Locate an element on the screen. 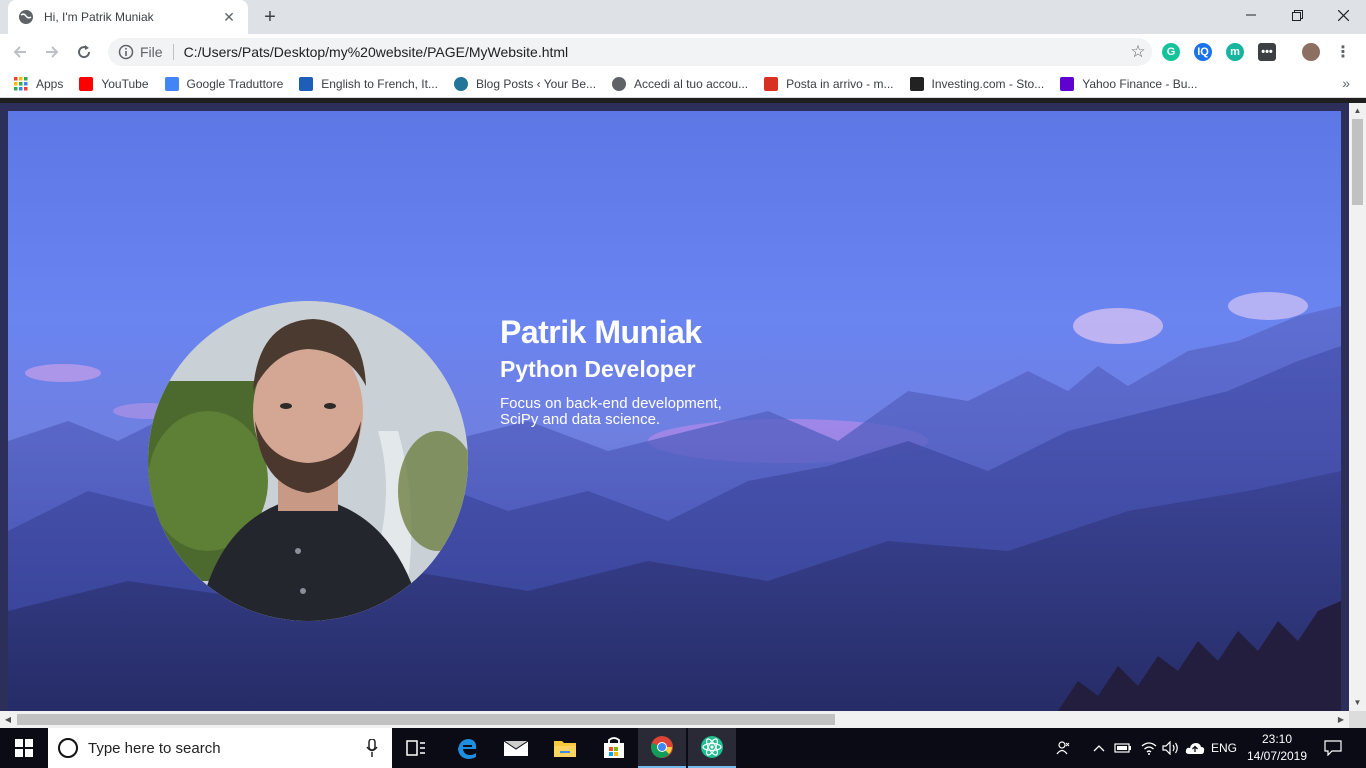 The height and width of the screenshot is (768, 1366). vertical-scrollbar: ▲ ▼ is located at coordinates (1357, 407).